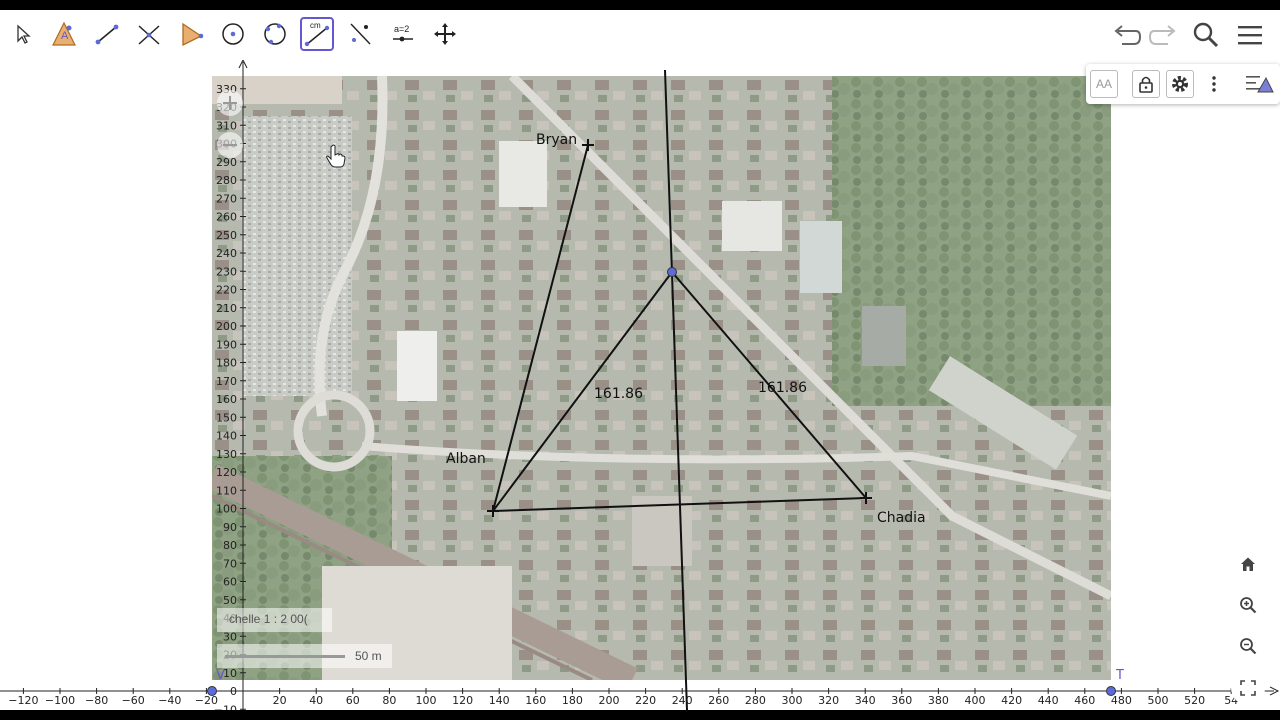 This screenshot has height=720, width=1280. Describe the element at coordinates (23, 34) in the screenshot. I see `move-tool-icon` at that location.